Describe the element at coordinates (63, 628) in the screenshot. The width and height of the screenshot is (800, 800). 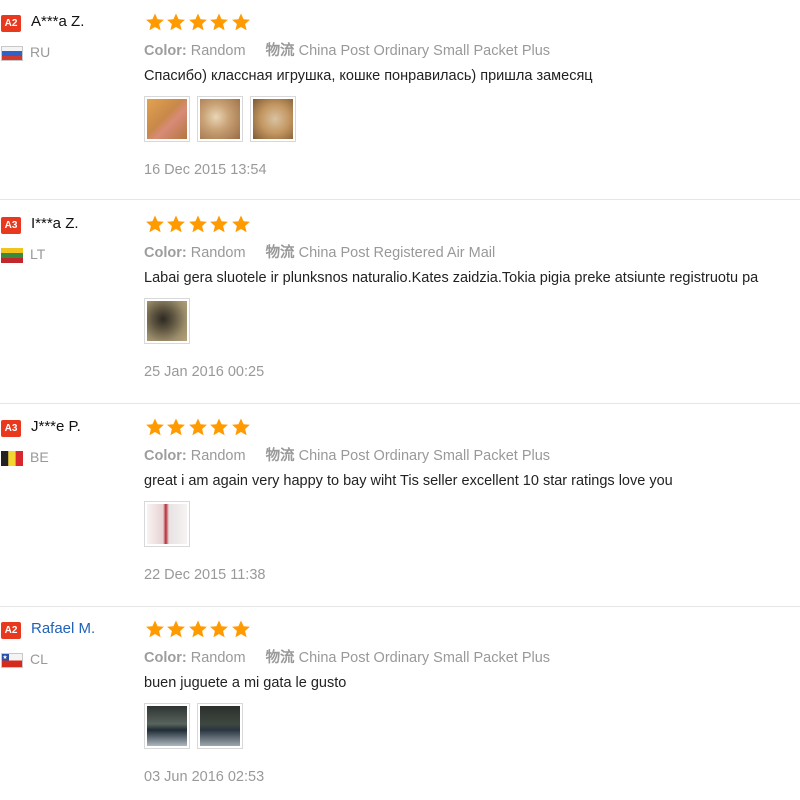
I see `reviewer-name-link: Rafael M.` at that location.